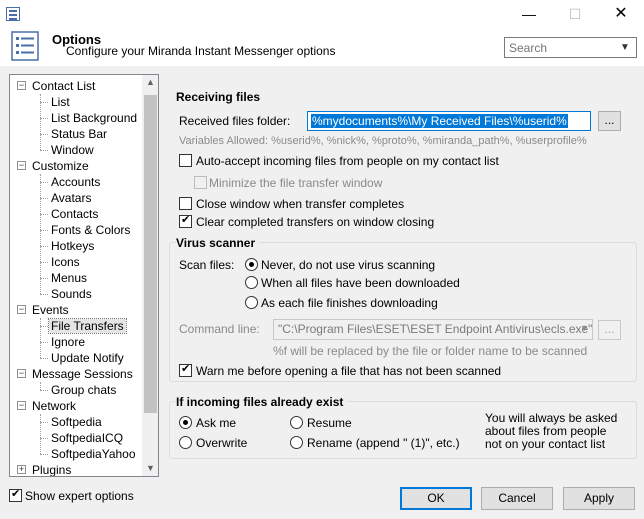 Image resolution: width=644 pixels, height=519 pixels. Describe the element at coordinates (15, 494) in the screenshot. I see `expert-options-checkbox` at that location.